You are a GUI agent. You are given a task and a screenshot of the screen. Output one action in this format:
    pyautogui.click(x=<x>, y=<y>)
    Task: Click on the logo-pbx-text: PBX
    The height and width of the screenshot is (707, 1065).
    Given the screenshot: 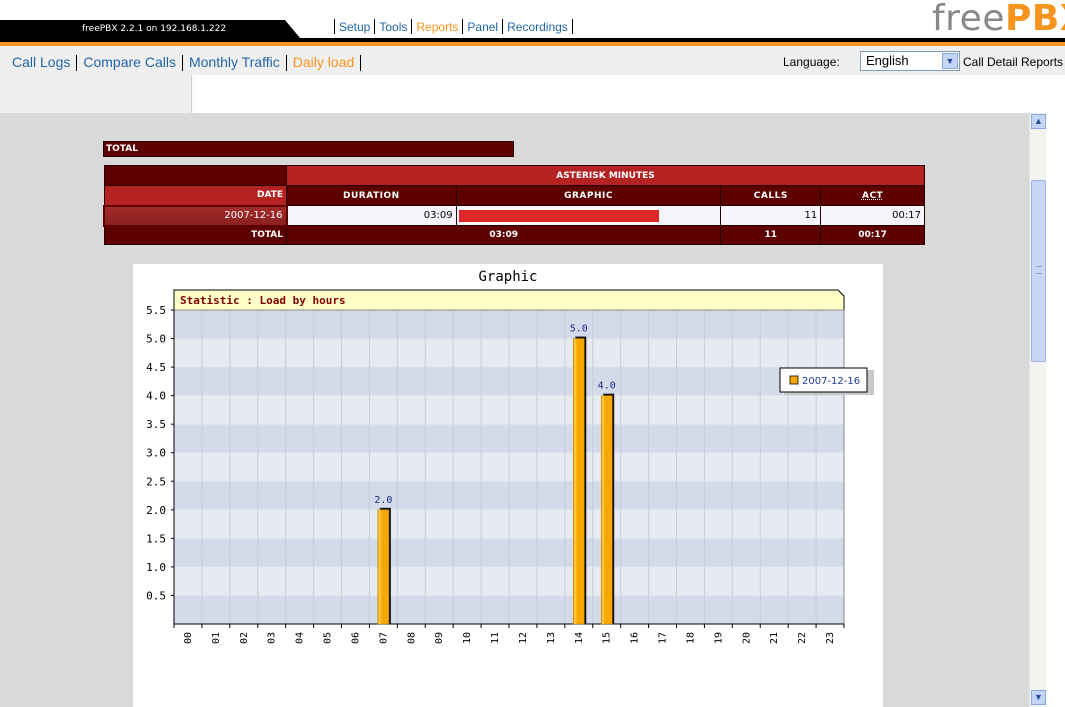 What is the action you would take?
    pyautogui.click(x=1034, y=19)
    